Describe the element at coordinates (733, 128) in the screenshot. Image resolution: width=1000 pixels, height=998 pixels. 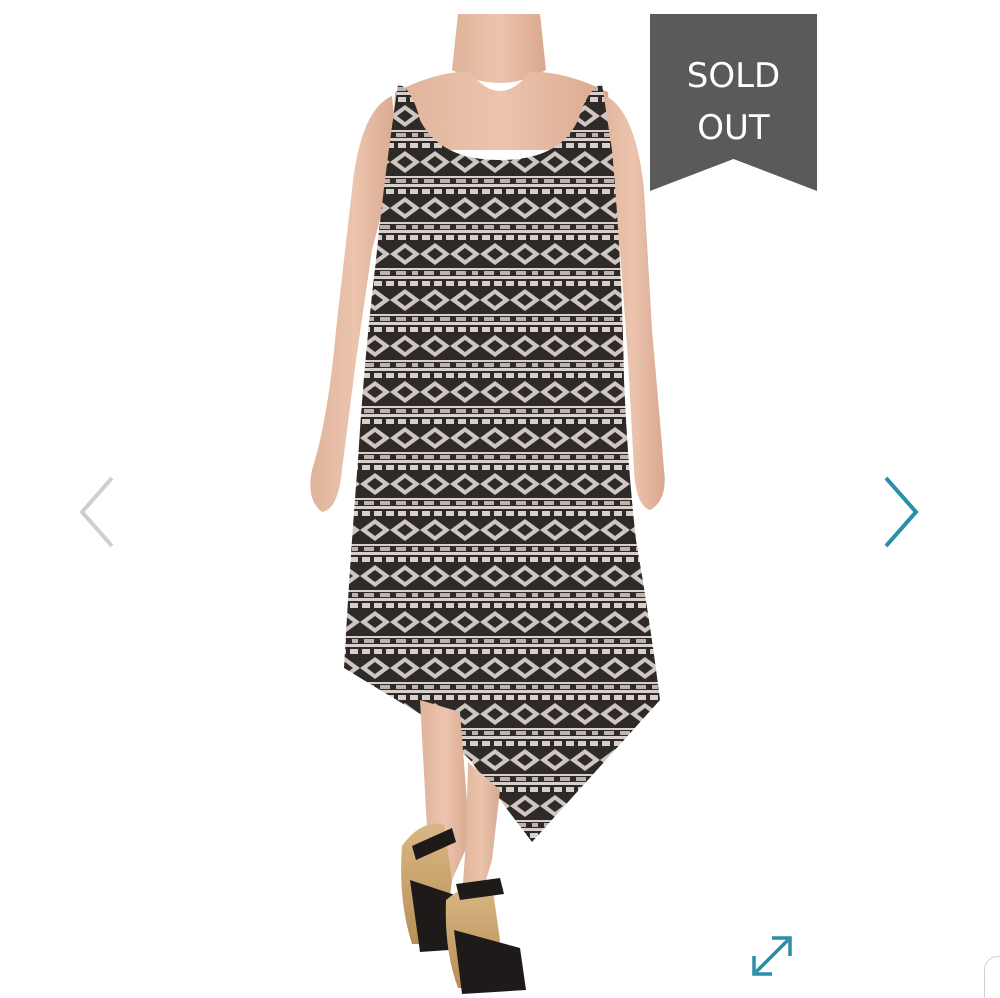
I see `sold-out-line-2: OUT` at that location.